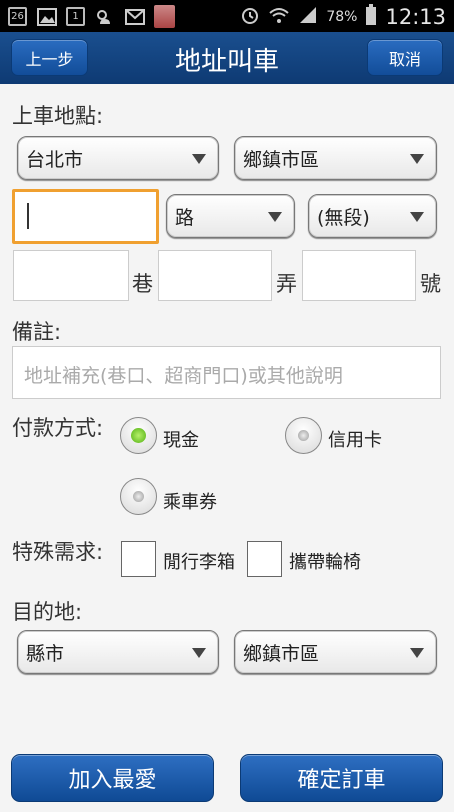  Describe the element at coordinates (372, 216) in the screenshot. I see `section-select: (無段)` at that location.